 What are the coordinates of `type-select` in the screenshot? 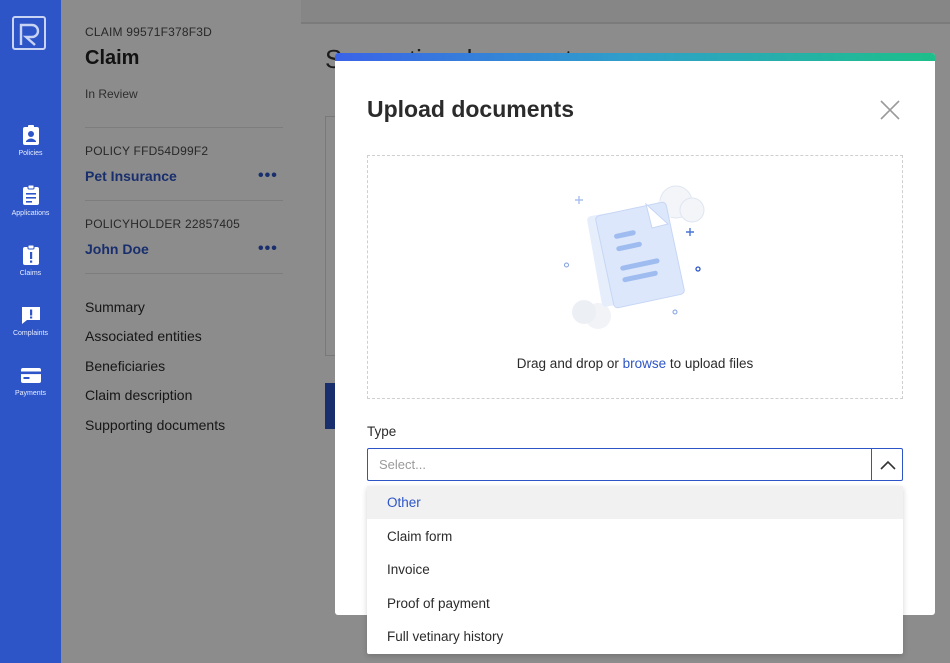 It's located at (635, 464).